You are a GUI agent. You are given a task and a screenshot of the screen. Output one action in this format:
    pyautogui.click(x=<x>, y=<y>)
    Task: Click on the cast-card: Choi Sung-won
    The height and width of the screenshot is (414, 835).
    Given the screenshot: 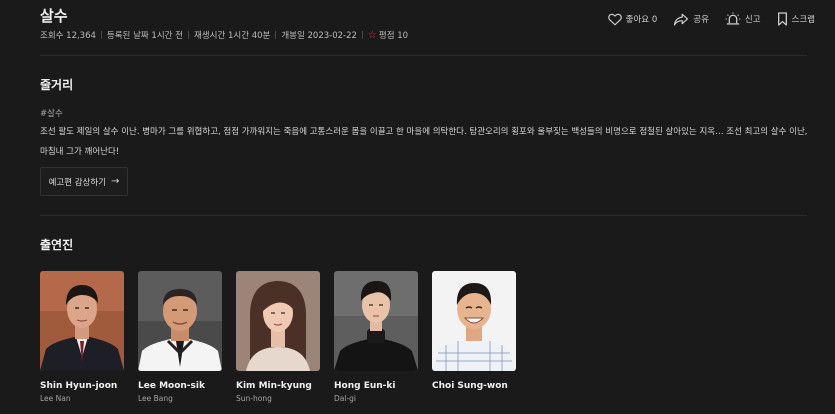 What is the action you would take?
    pyautogui.click(x=474, y=337)
    